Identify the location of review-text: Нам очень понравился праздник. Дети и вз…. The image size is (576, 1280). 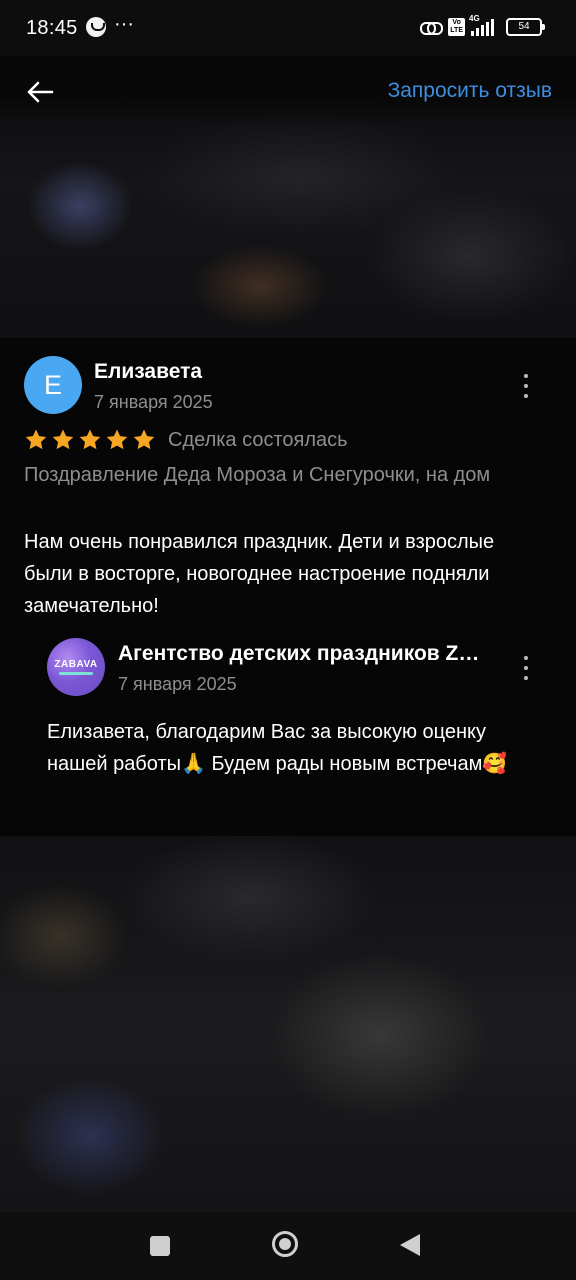
(259, 574).